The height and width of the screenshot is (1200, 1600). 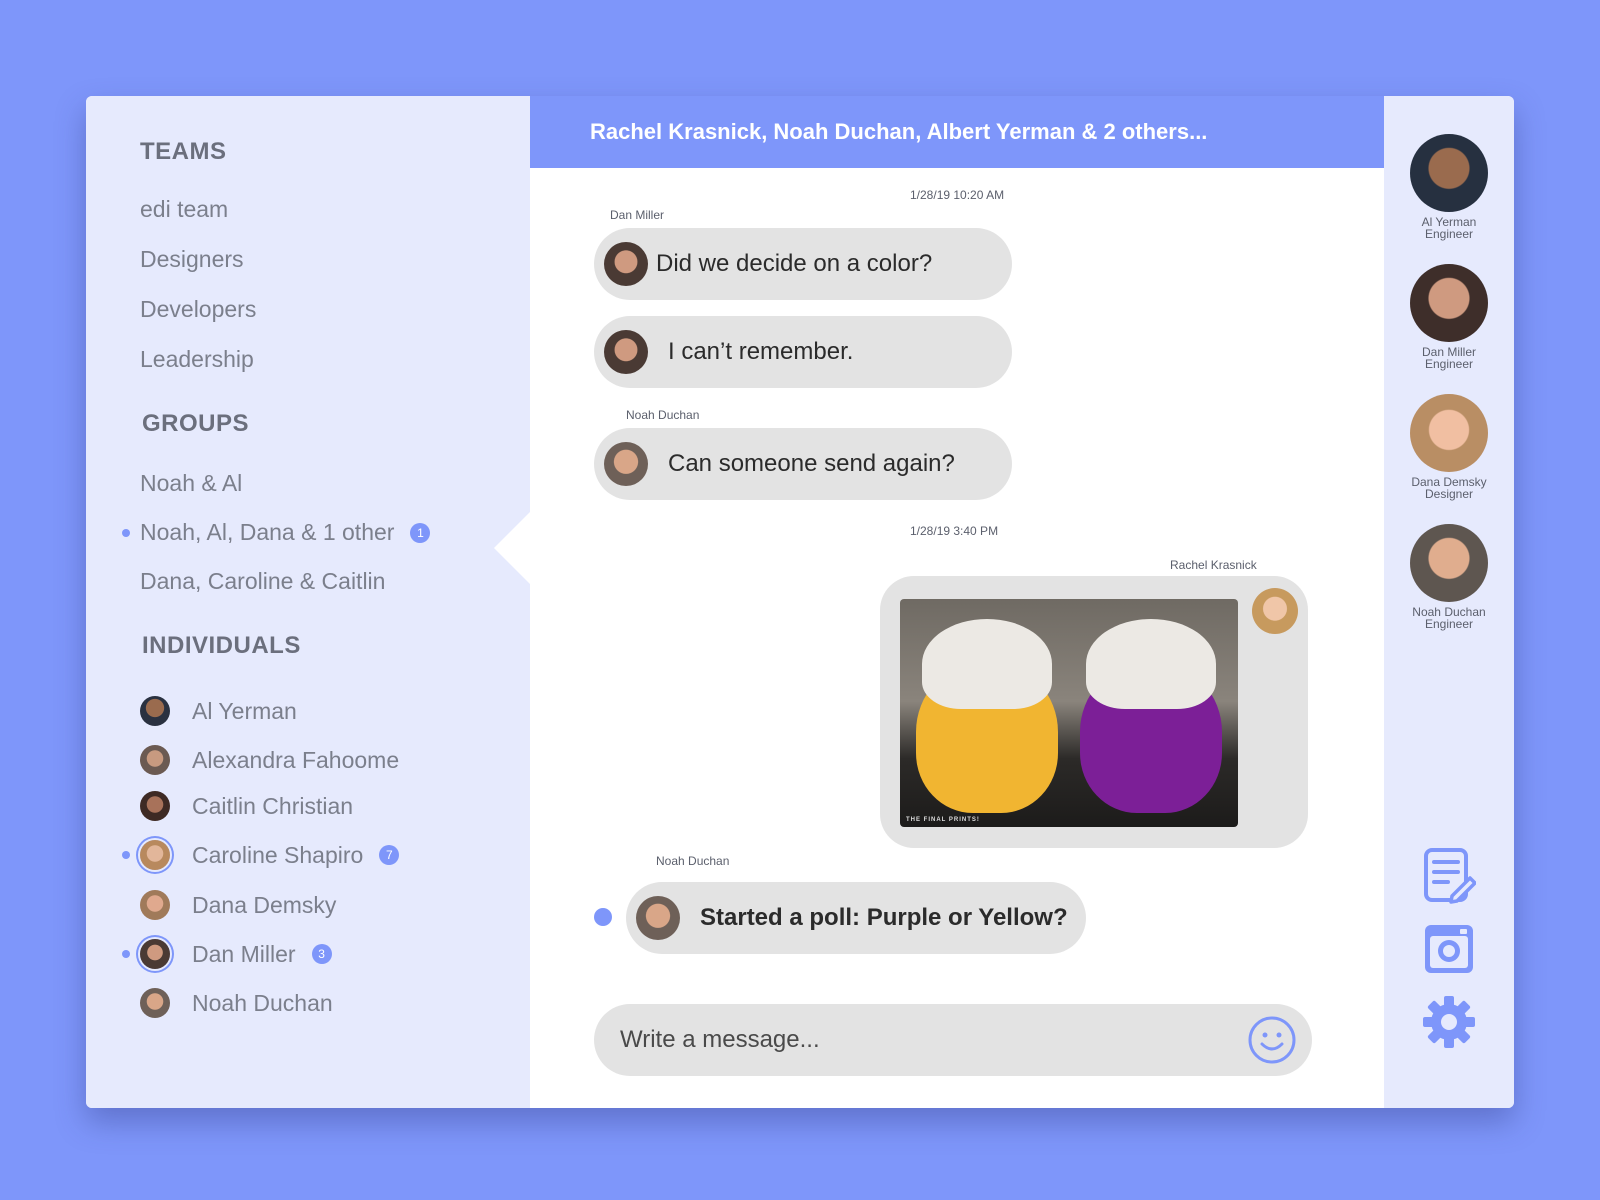 What do you see at coordinates (1449, 494) in the screenshot?
I see `member-role: Designer` at bounding box center [1449, 494].